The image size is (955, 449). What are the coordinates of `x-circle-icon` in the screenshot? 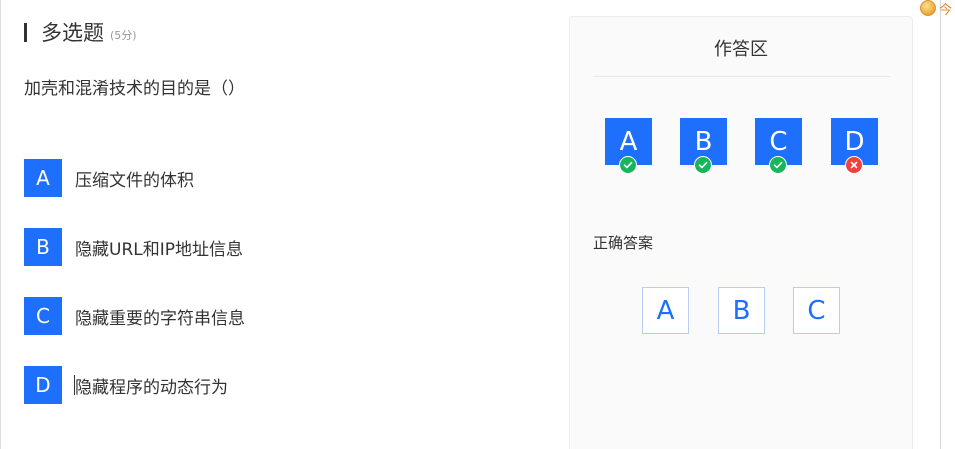 It's located at (854, 165).